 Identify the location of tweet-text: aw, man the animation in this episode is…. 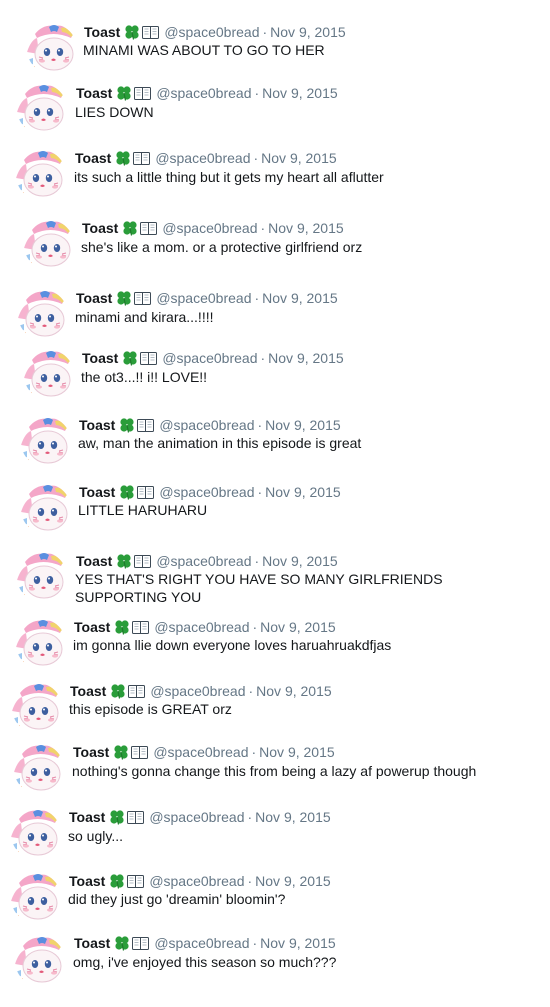
(220, 443).